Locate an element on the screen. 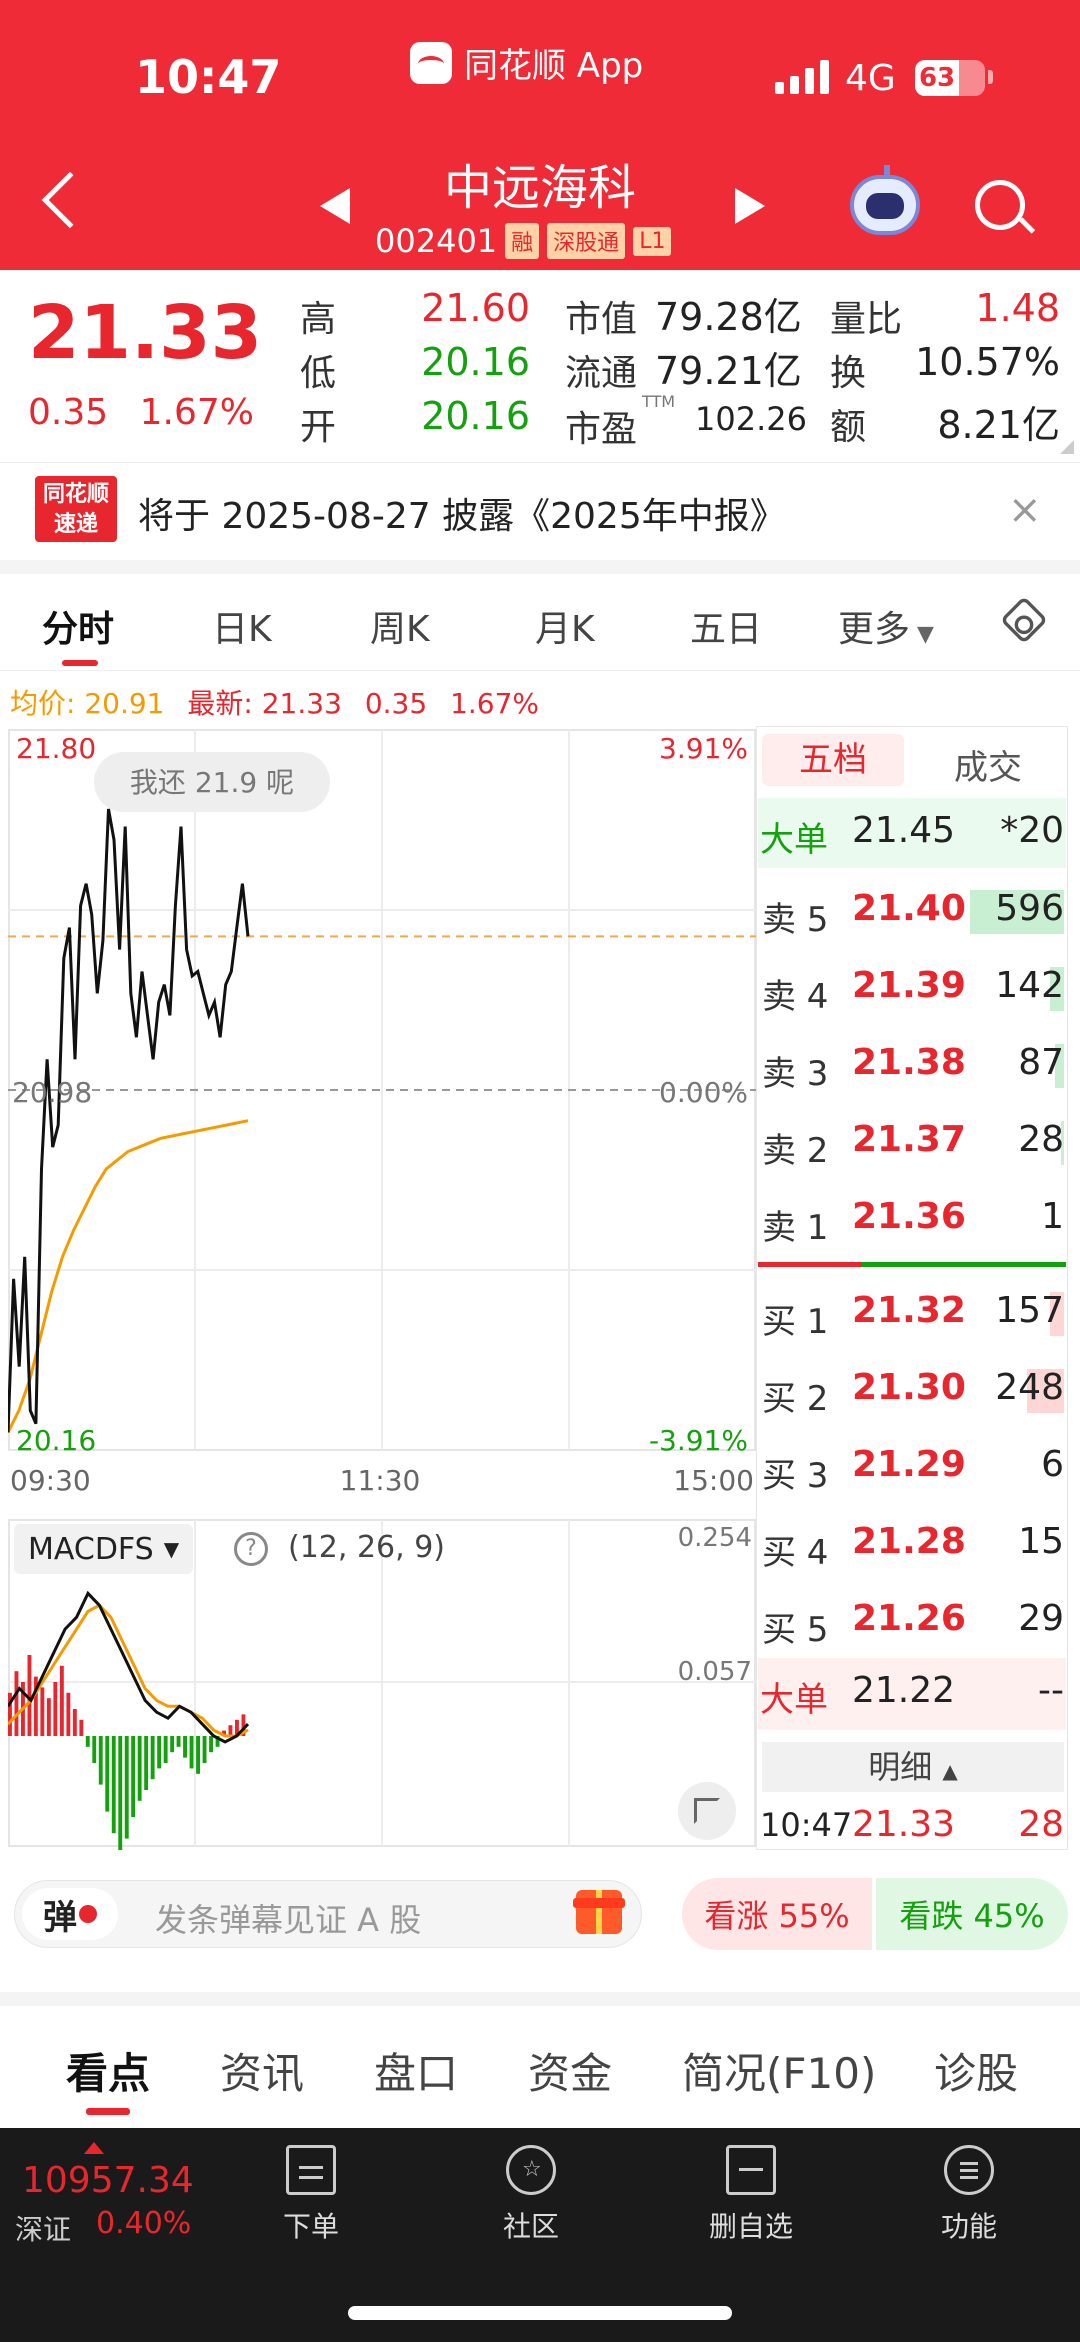  tab-news: 资讯 is located at coordinates (262, 2070).